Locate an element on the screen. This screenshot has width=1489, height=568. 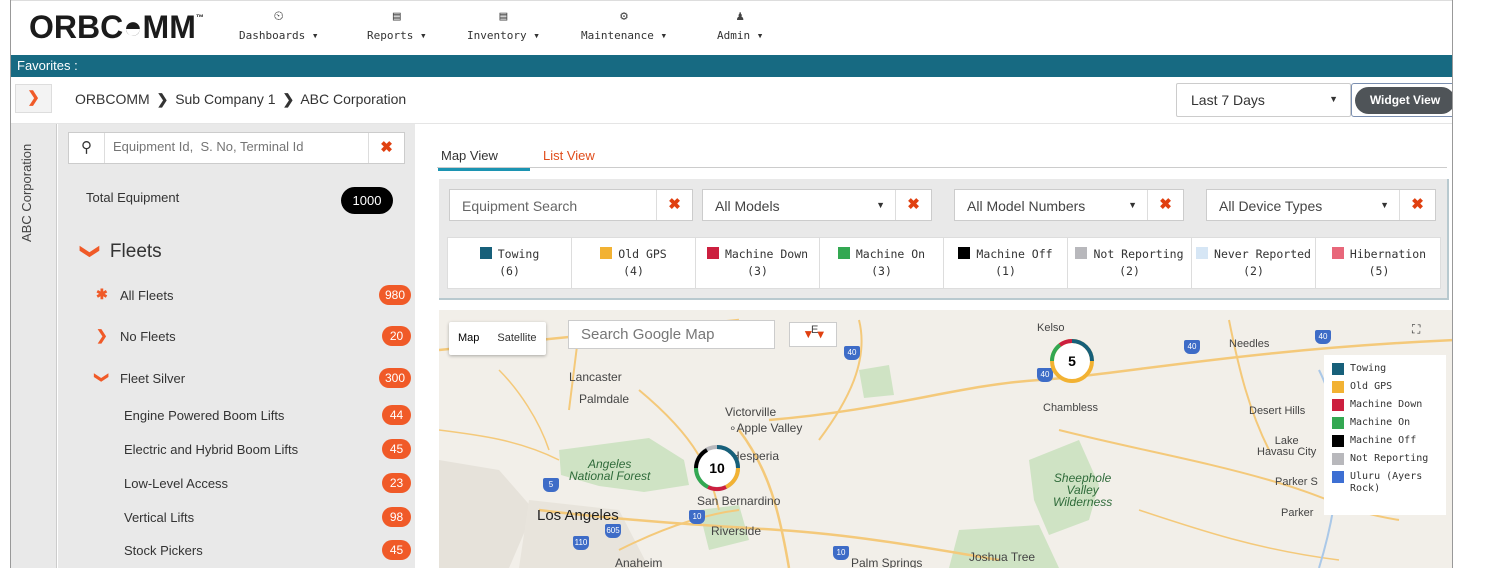
fleet-count-badge: 45 is located at coordinates (396, 449).